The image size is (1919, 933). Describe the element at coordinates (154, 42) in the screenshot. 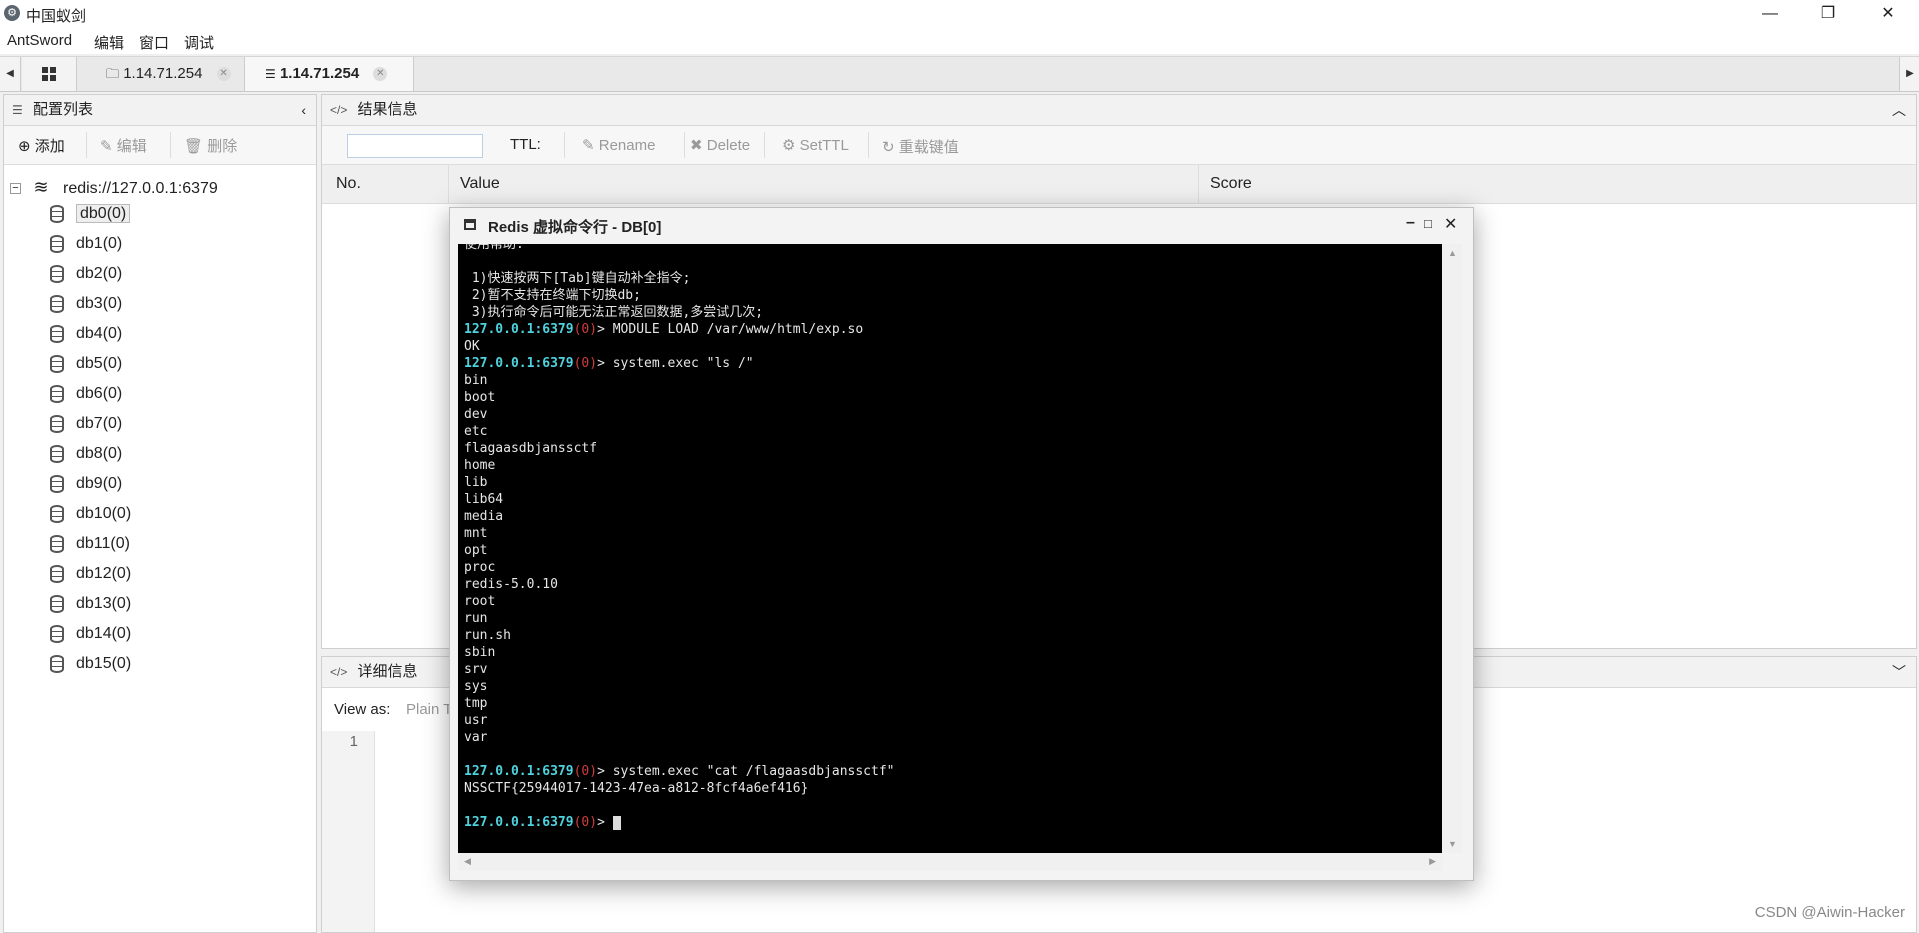

I see `menu-window: 窗口` at that location.